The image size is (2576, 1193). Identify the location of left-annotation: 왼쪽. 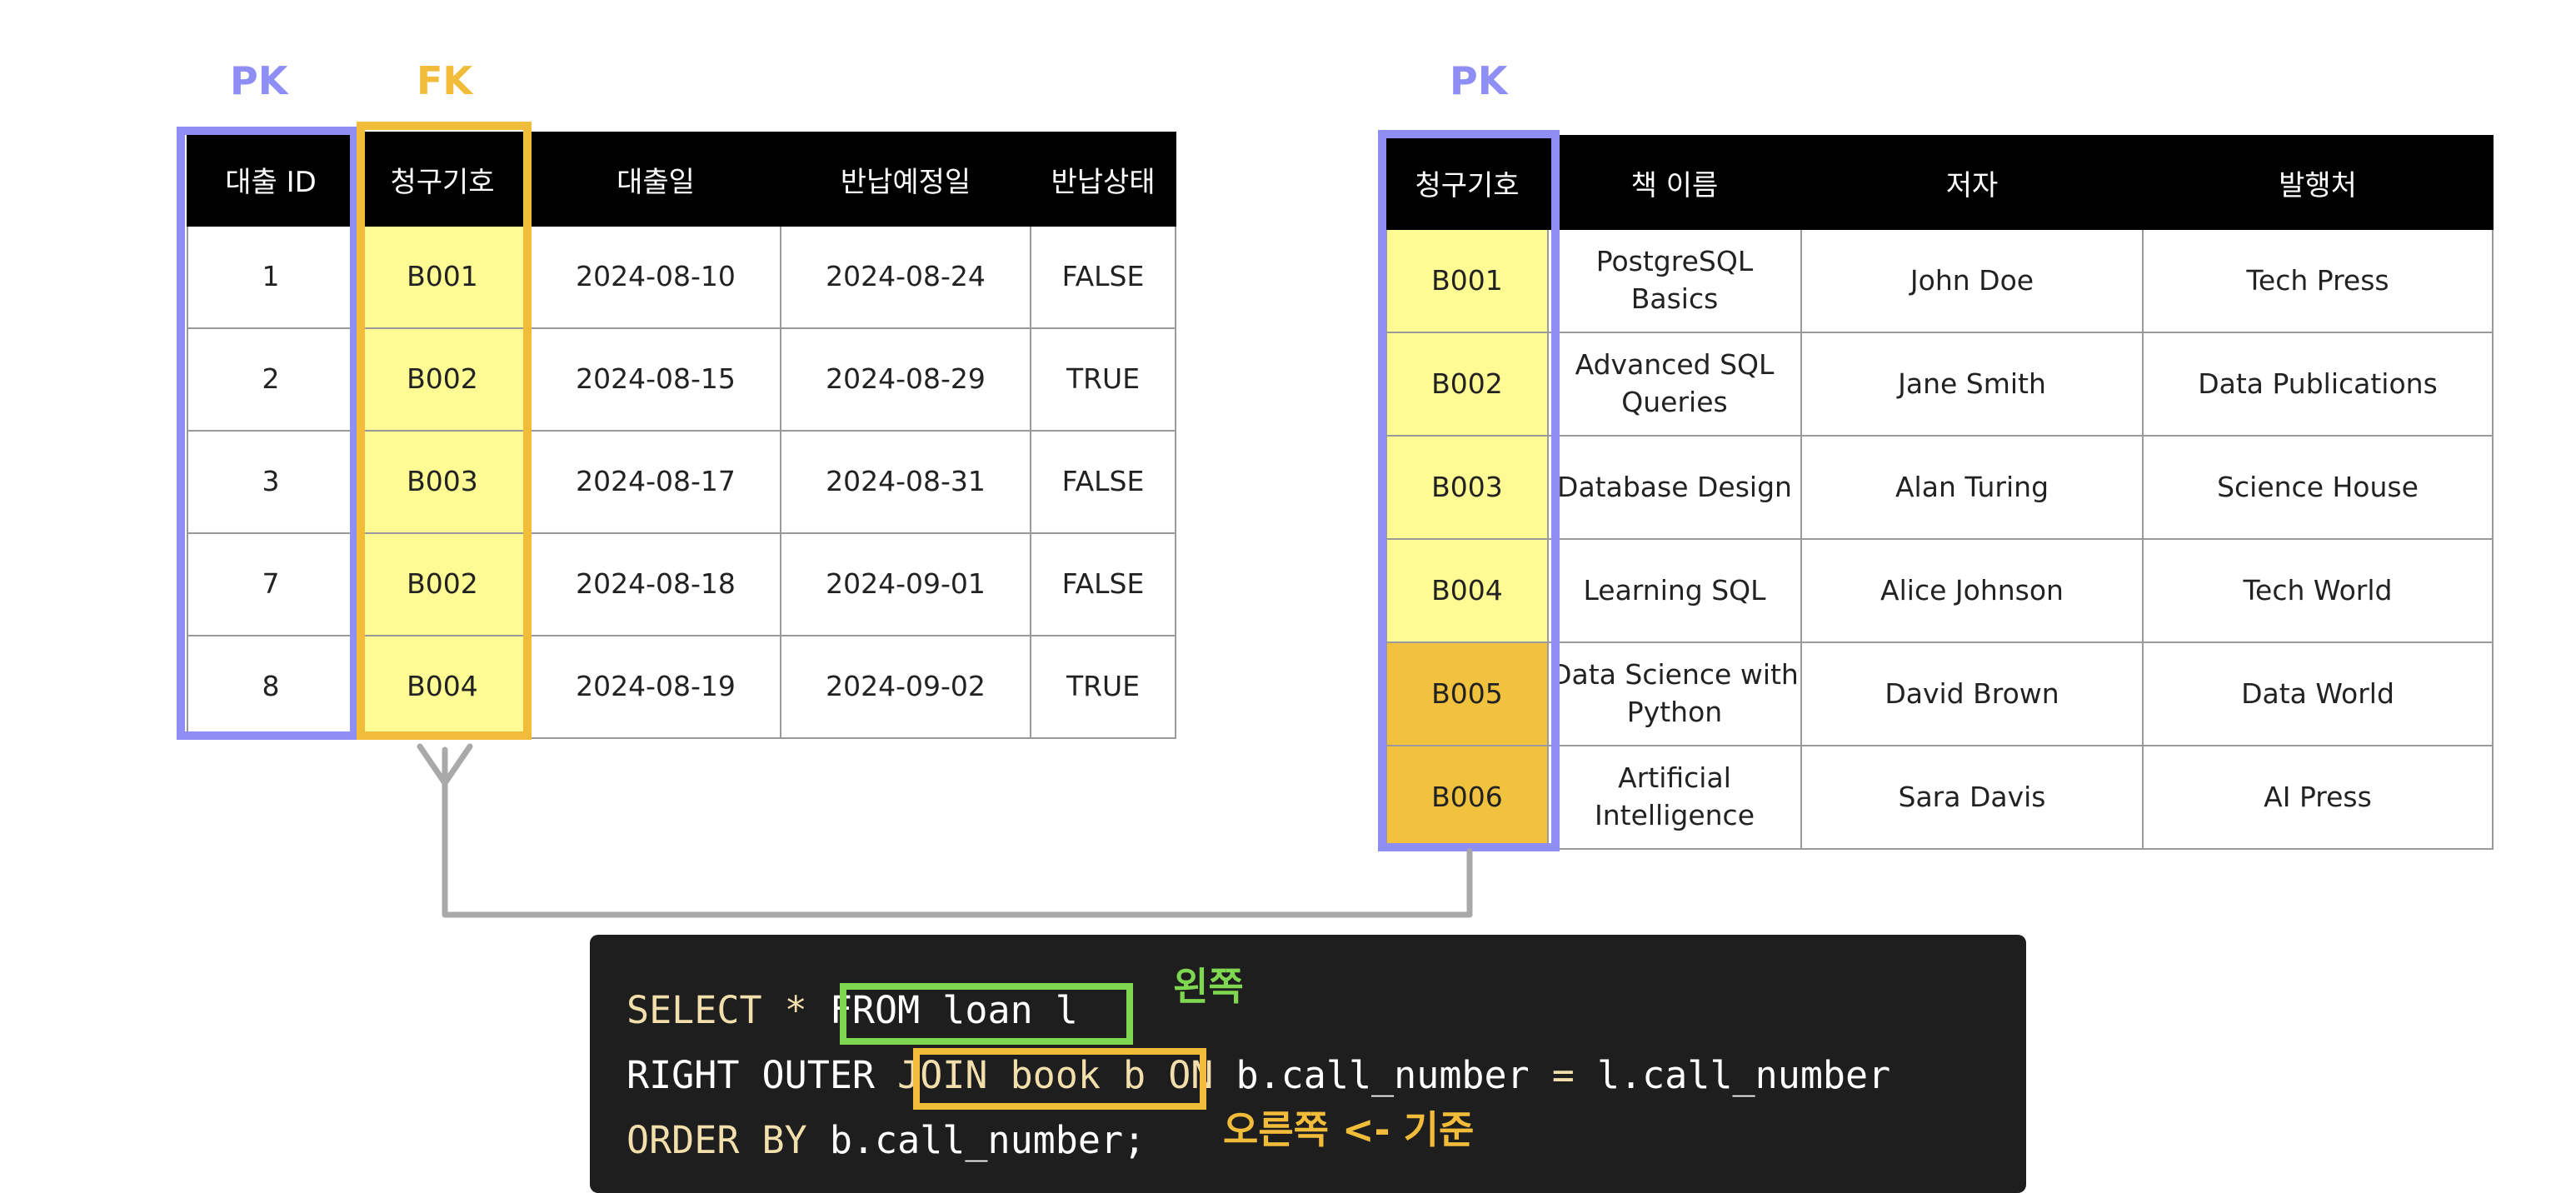
(1208, 986).